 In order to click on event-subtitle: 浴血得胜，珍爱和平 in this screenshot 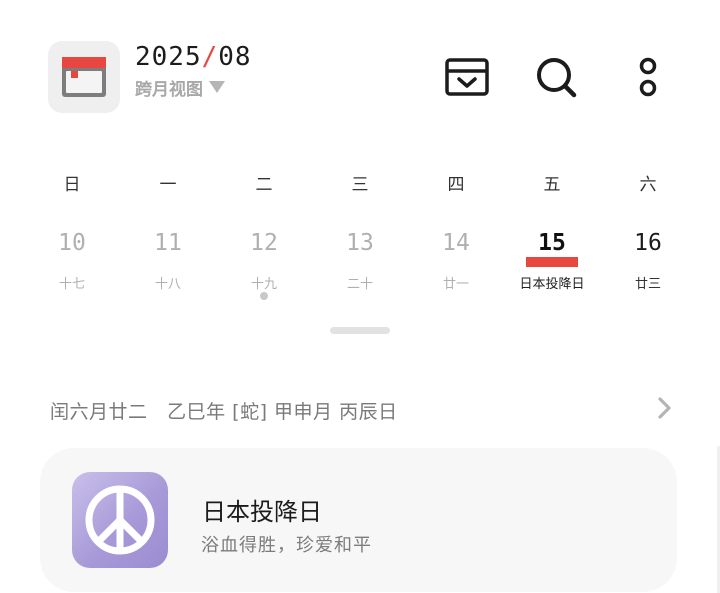, I will do `click(286, 545)`.